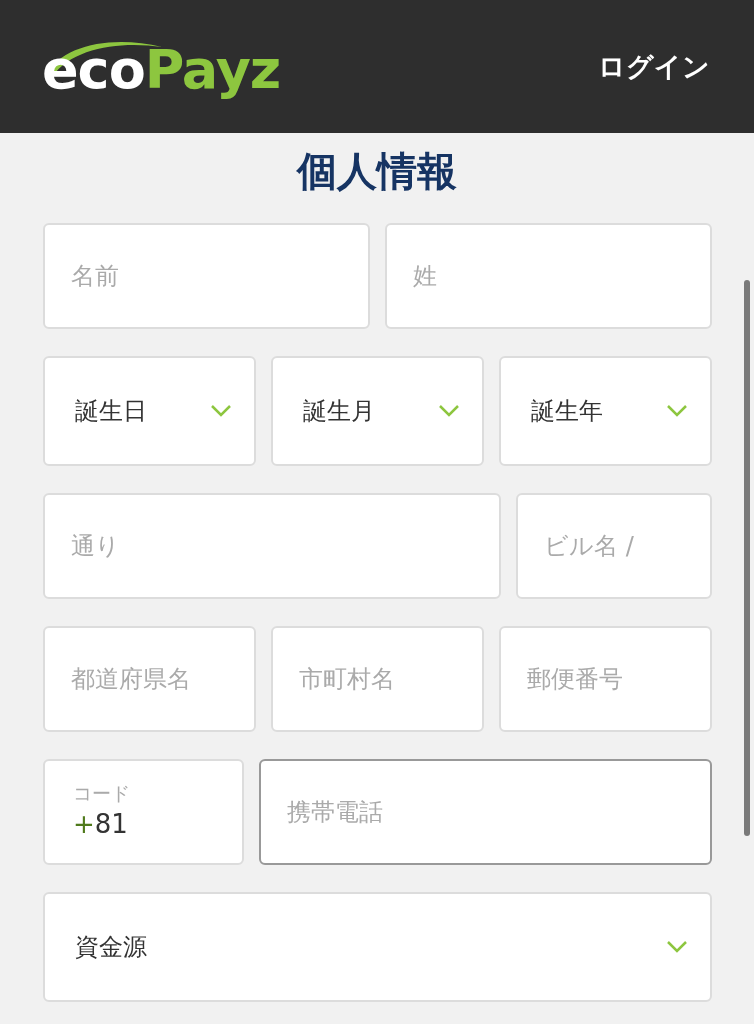 The image size is (754, 1024). Describe the element at coordinates (747, 558) in the screenshot. I see `scrollbar` at that location.